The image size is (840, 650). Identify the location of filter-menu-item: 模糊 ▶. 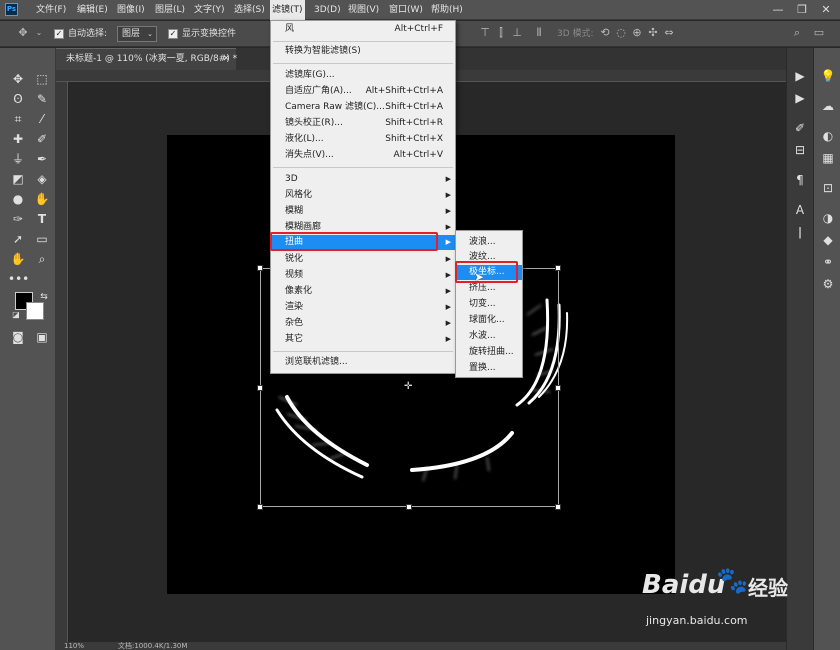
(363, 211).